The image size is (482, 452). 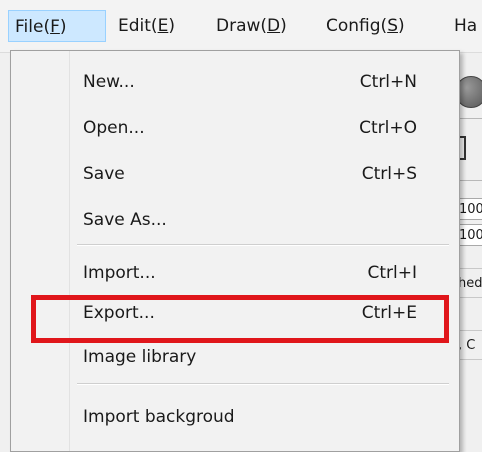 I want to click on menu-edit: Edit(E), so click(x=146, y=26).